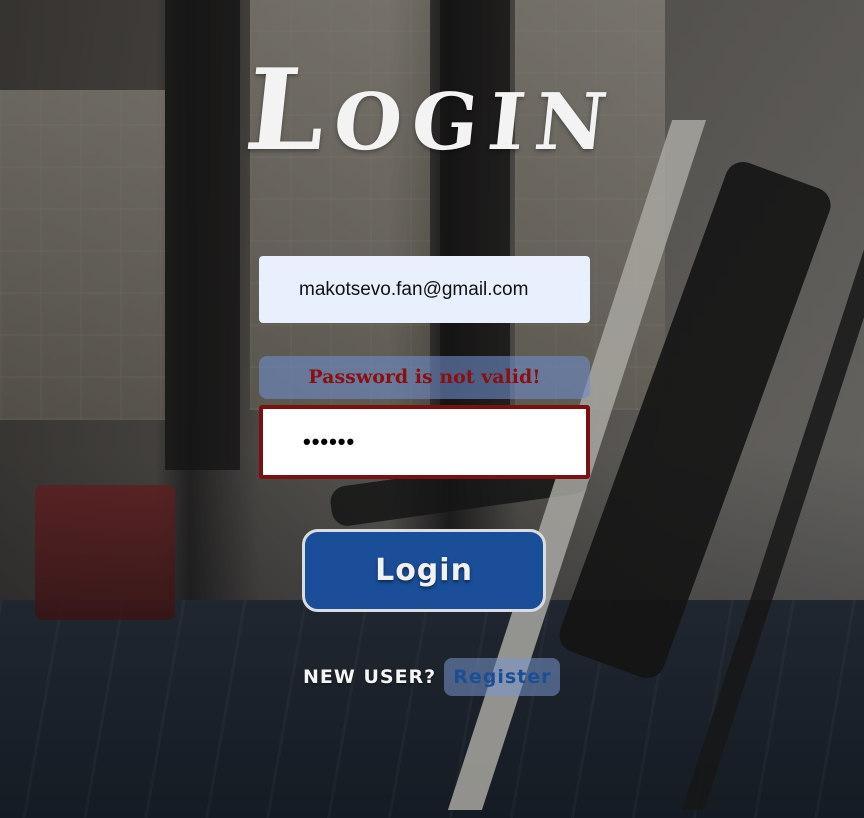  What do you see at coordinates (424, 289) in the screenshot?
I see `email-field: makotsevo.fan@gmail.com` at bounding box center [424, 289].